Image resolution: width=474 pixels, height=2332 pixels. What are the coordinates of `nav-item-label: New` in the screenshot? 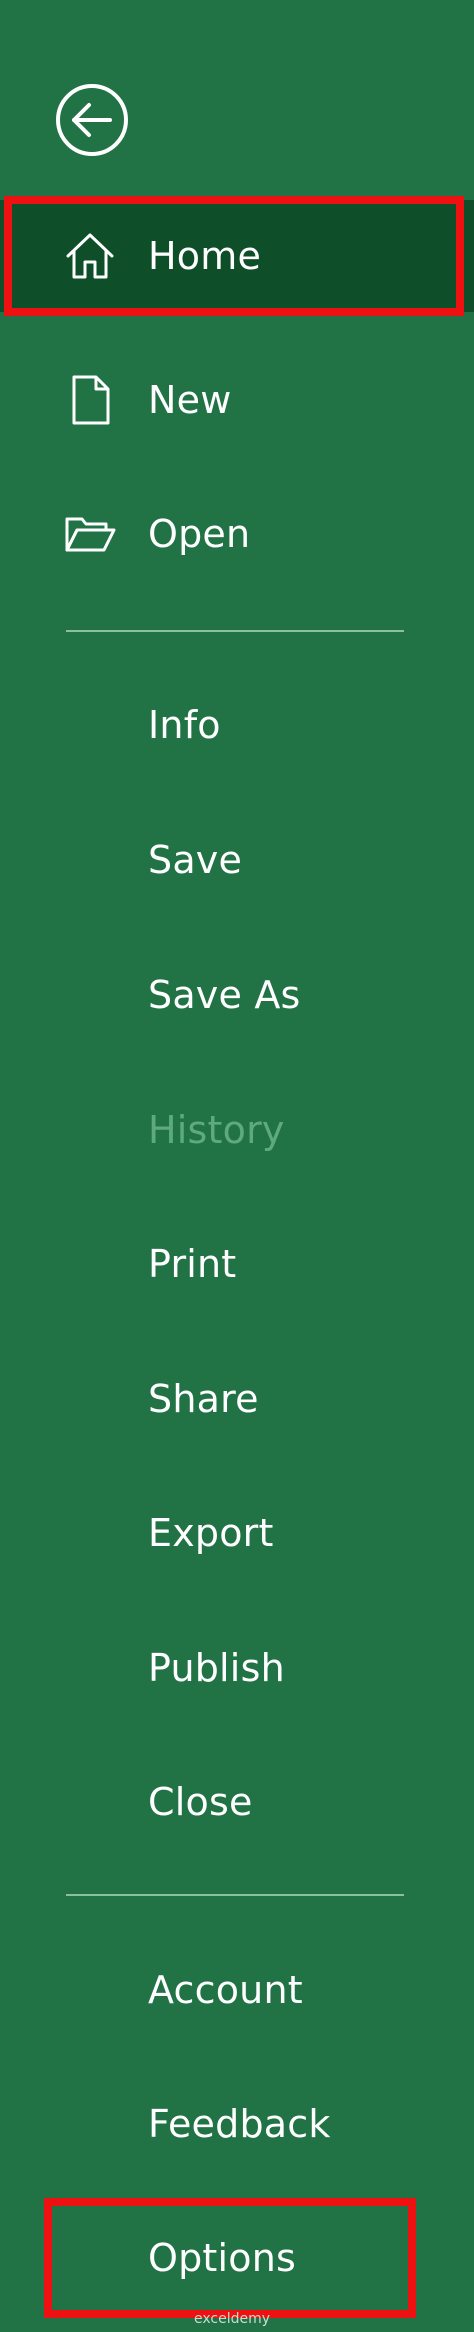 It's located at (190, 400).